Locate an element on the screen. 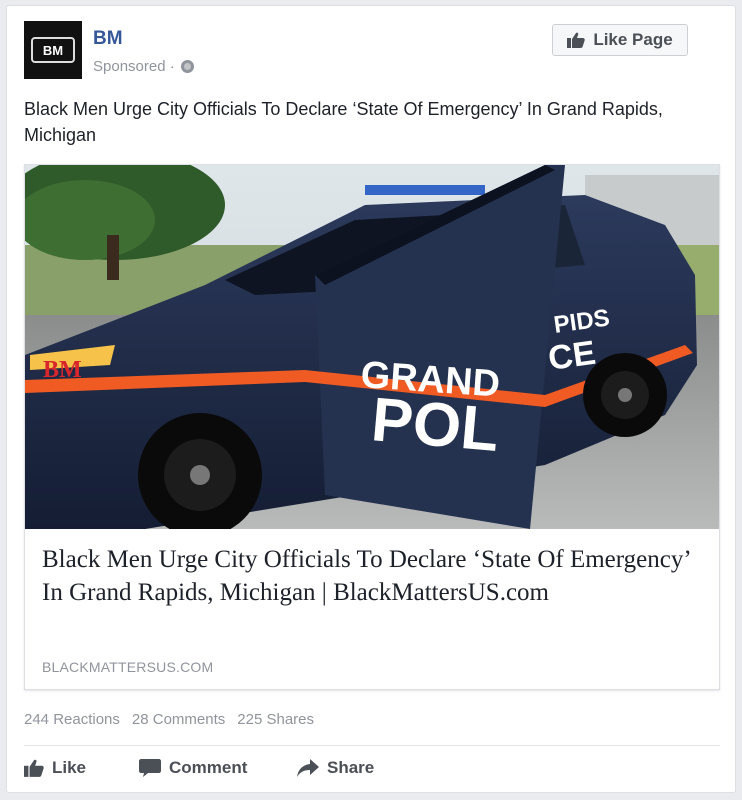  sponsored-label: Sponsored · is located at coordinates (143, 66).